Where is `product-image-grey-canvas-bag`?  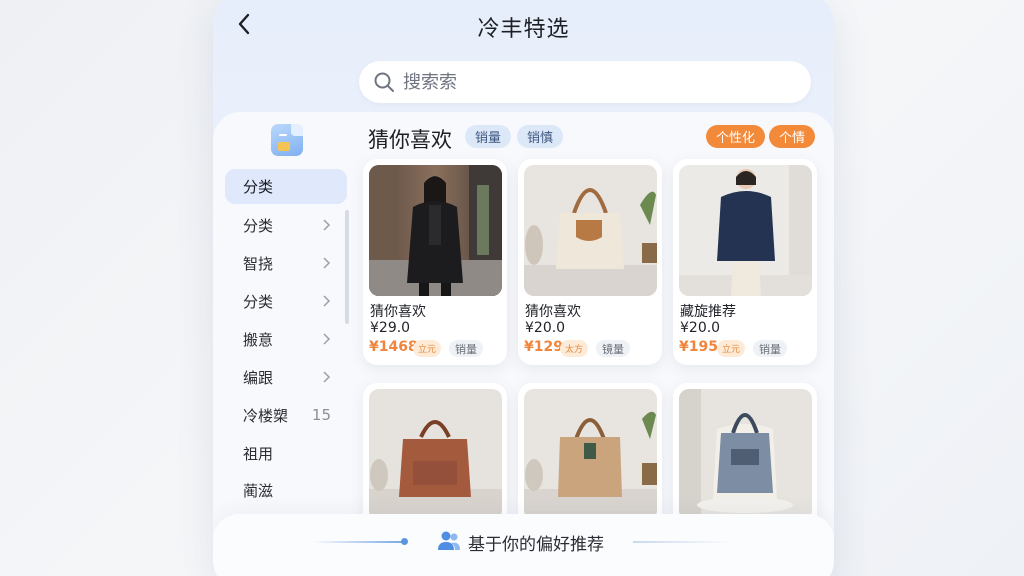 product-image-grey-canvas-bag is located at coordinates (745, 454).